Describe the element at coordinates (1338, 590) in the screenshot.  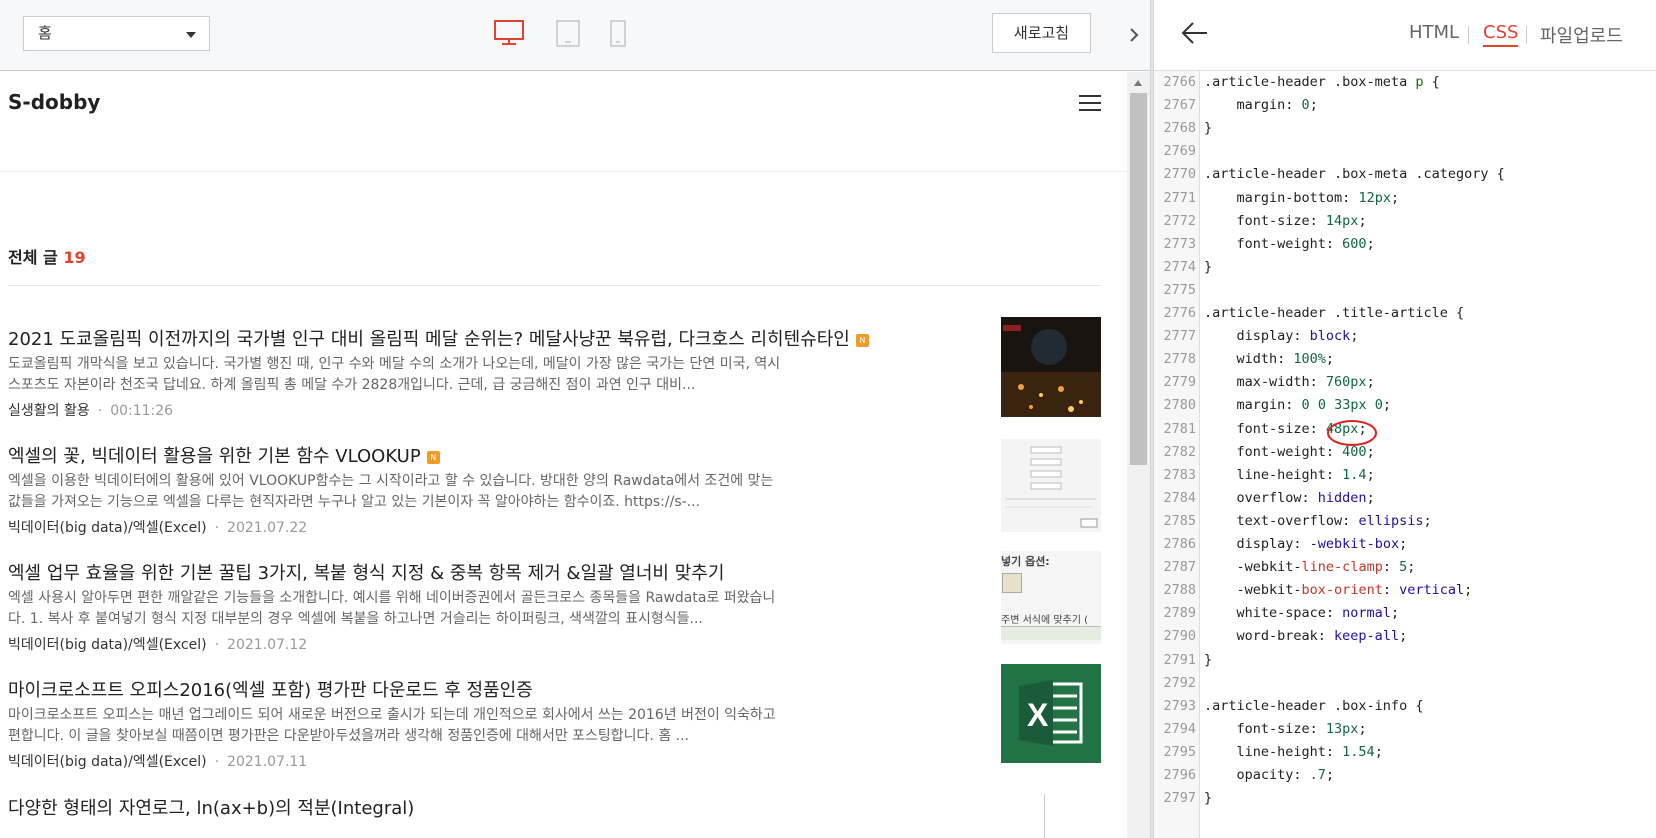
I see `code-line: -webkit-box-orient: vertical;` at that location.